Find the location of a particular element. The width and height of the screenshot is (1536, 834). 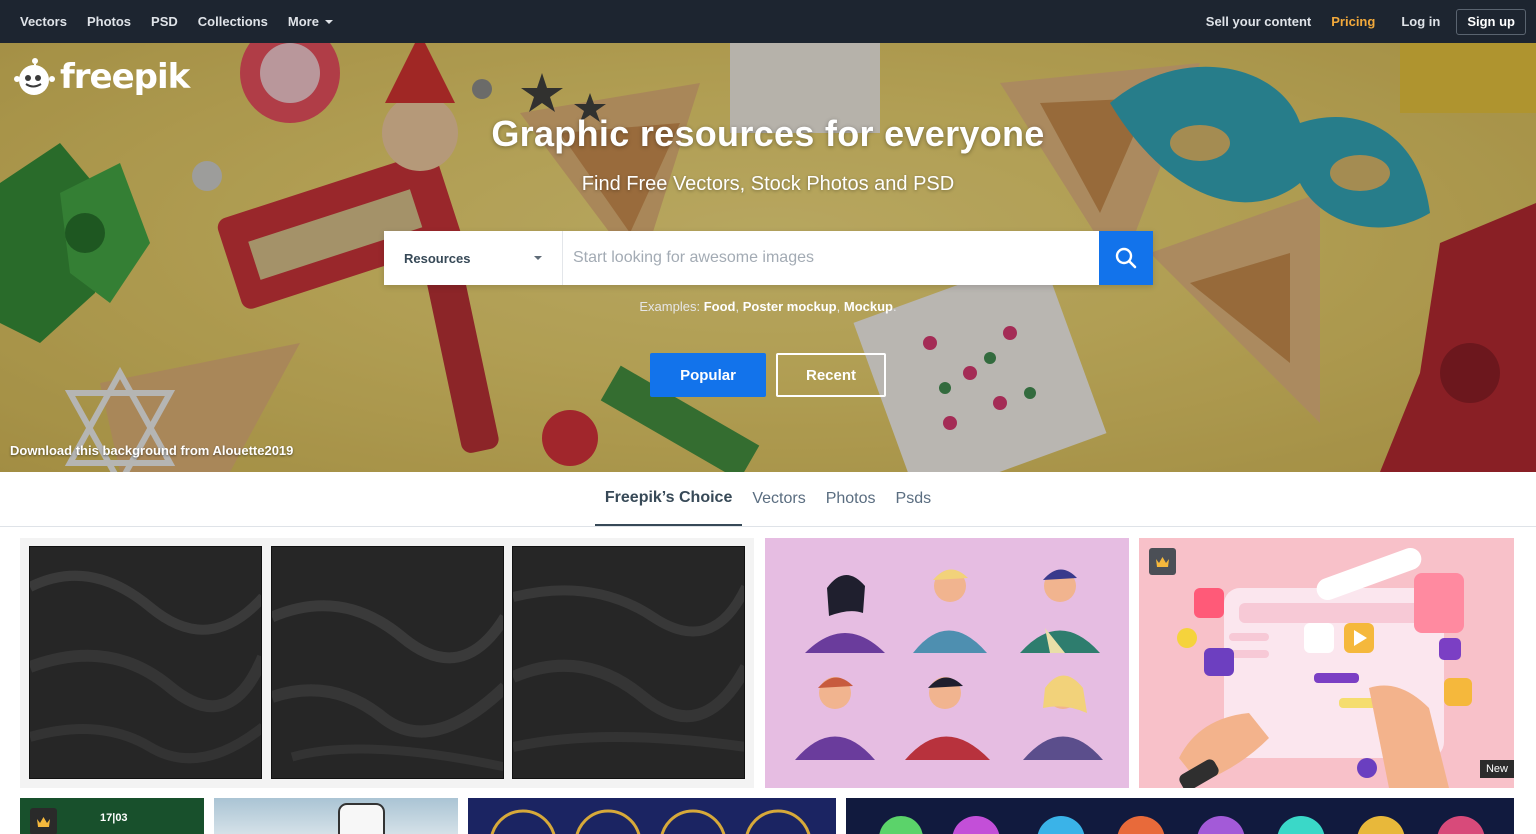

nav-login: Log in is located at coordinates (1420, 21).